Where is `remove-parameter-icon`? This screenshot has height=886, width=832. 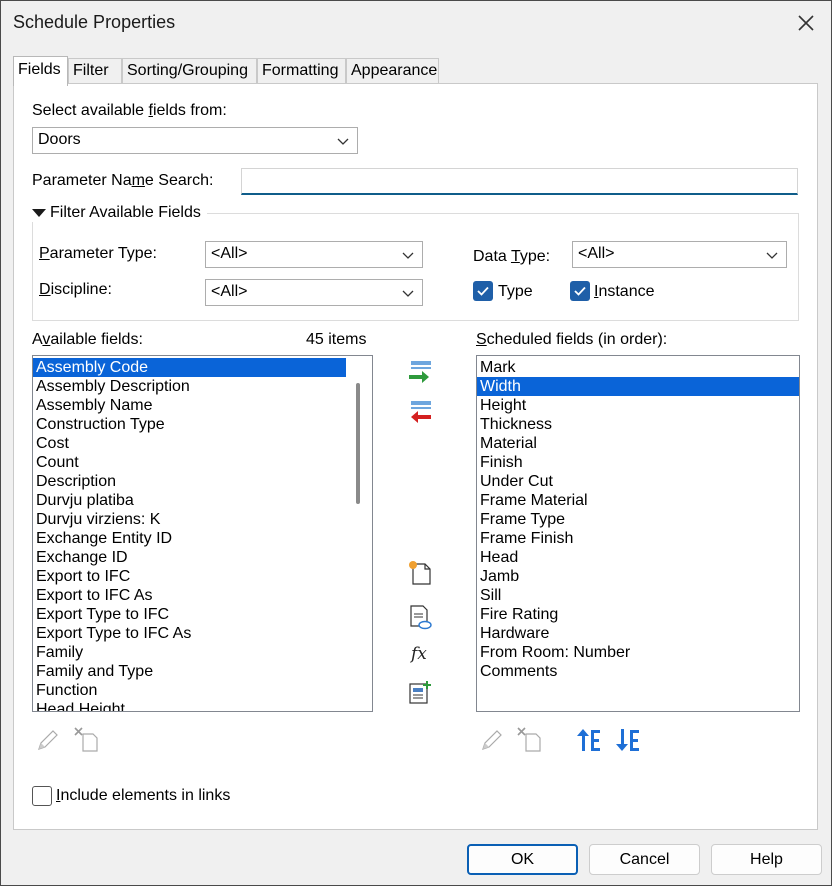 remove-parameter-icon is located at coordinates (420, 412).